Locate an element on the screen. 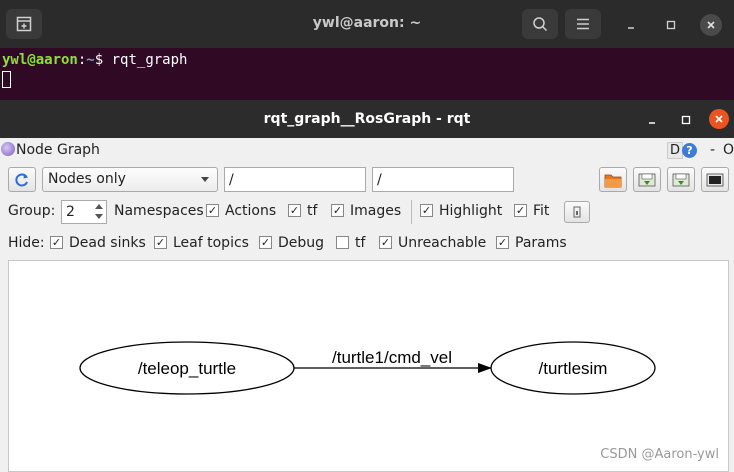  terminal-titlebar: ywl@aaron: ~ is located at coordinates (367, 24).